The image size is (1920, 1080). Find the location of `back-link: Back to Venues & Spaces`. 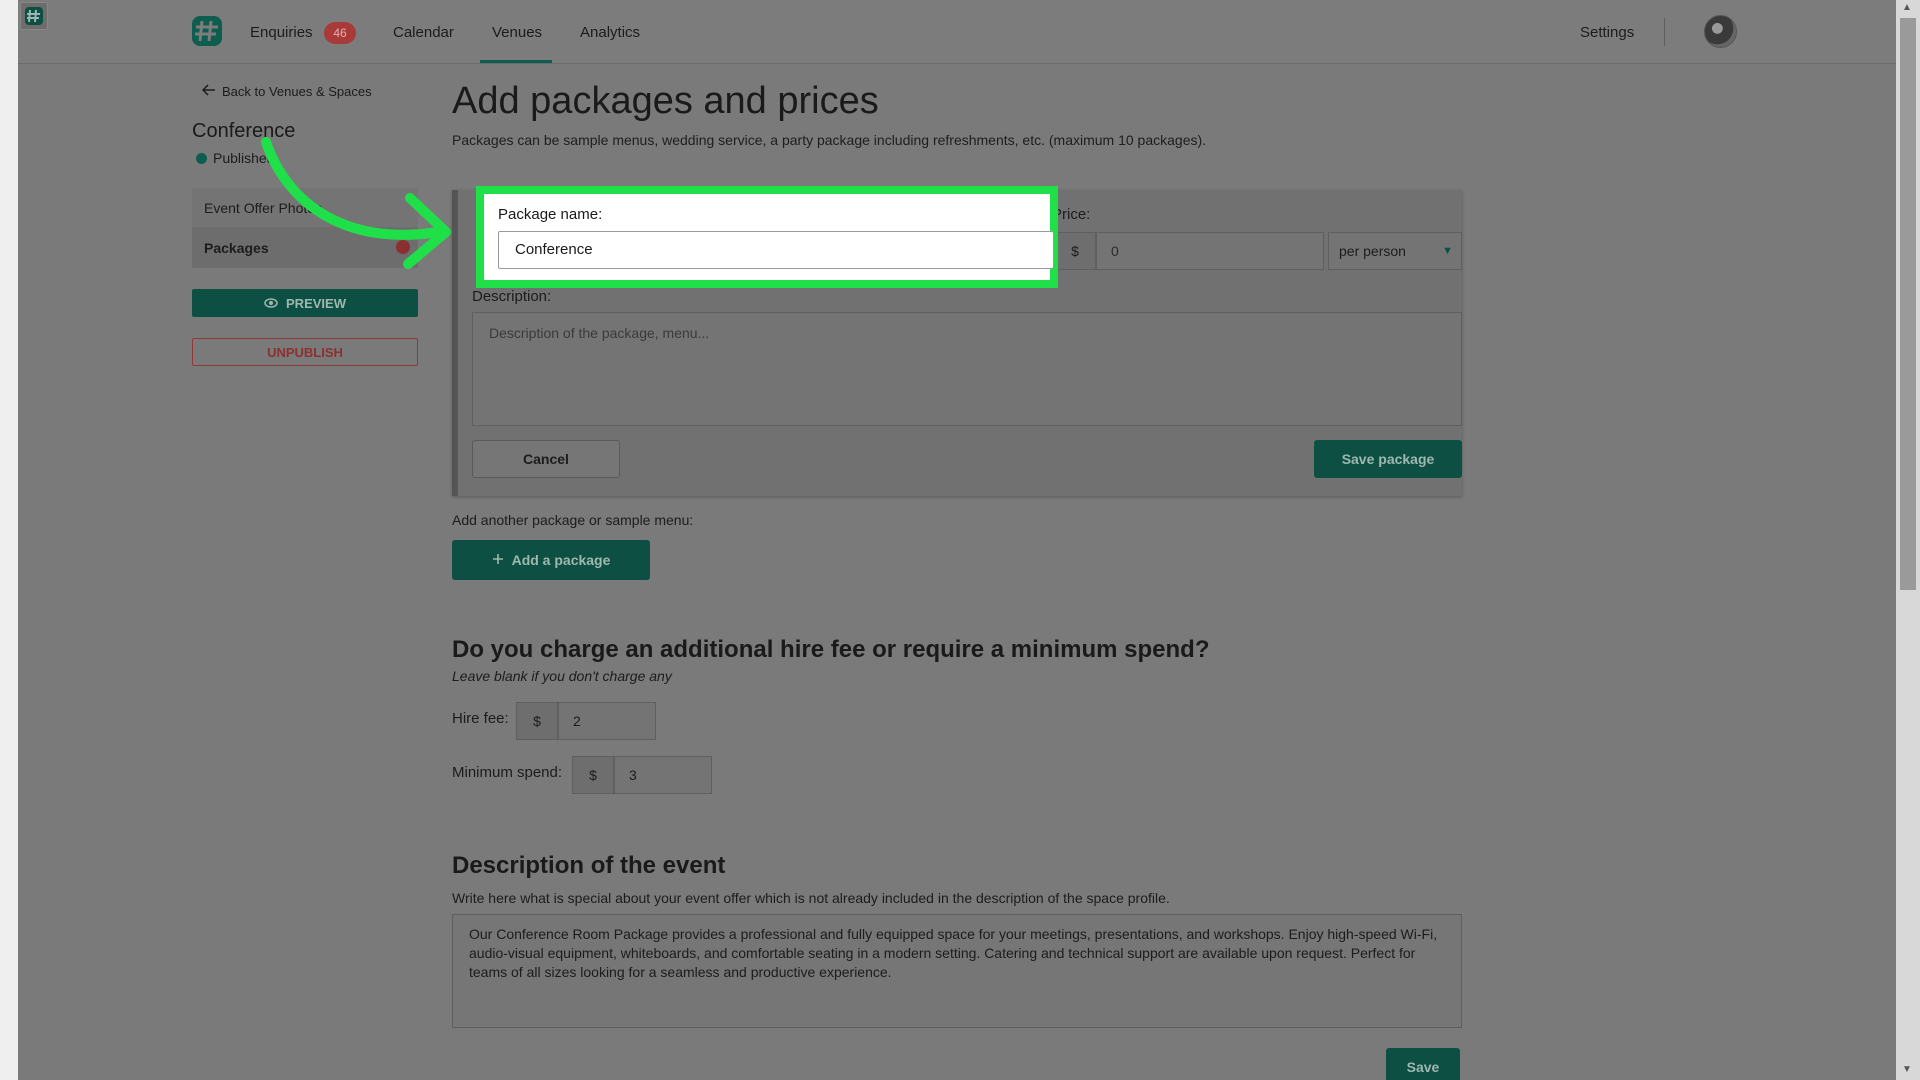

back-link: Back to Venues & Spaces is located at coordinates (286, 91).